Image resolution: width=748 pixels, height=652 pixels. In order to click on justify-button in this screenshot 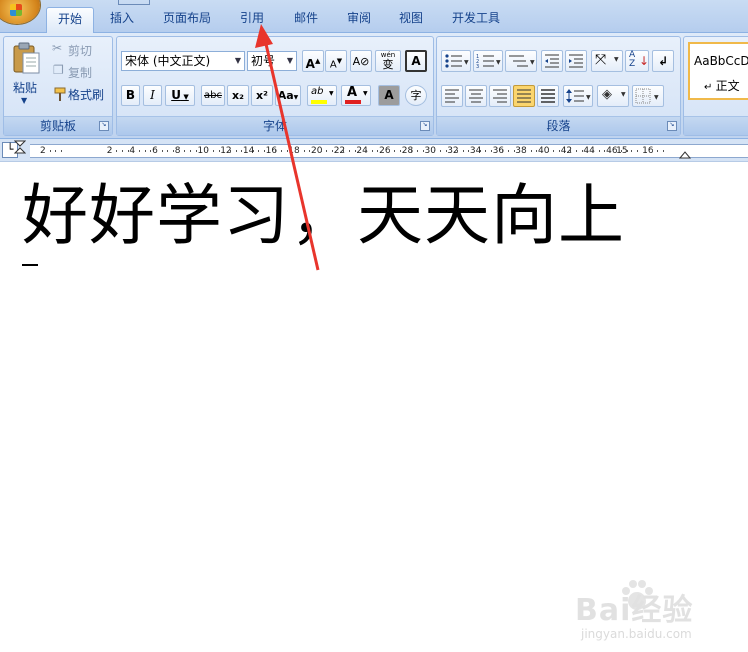, I will do `click(524, 96)`.